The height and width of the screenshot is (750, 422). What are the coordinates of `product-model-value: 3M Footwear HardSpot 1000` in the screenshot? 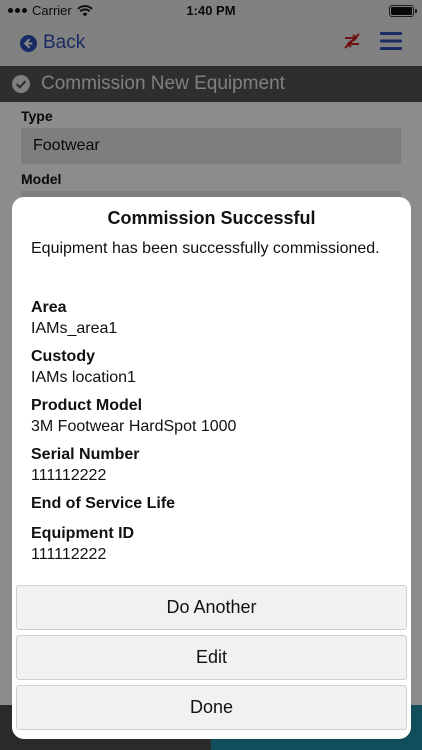 It's located at (134, 426).